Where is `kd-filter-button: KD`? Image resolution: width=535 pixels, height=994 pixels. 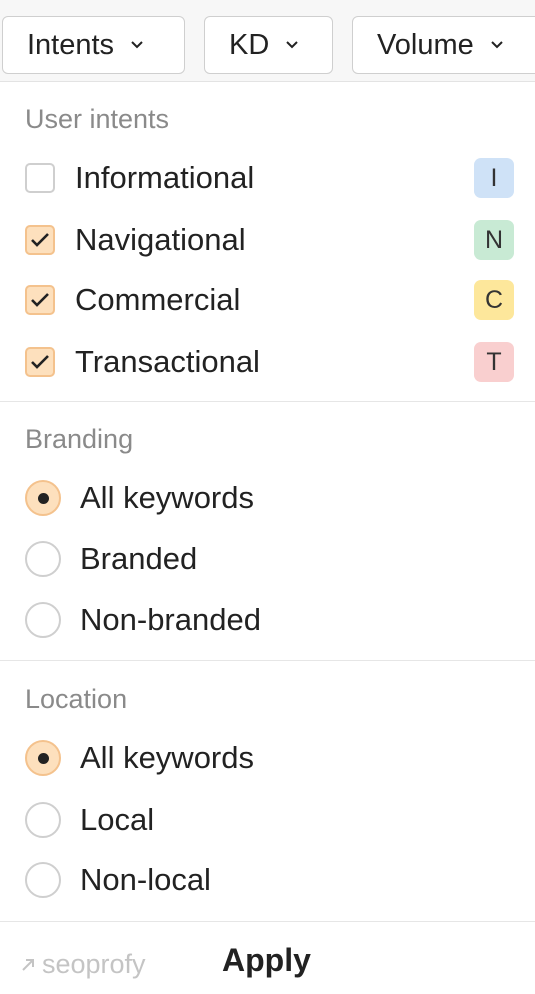 kd-filter-button: KD is located at coordinates (268, 45).